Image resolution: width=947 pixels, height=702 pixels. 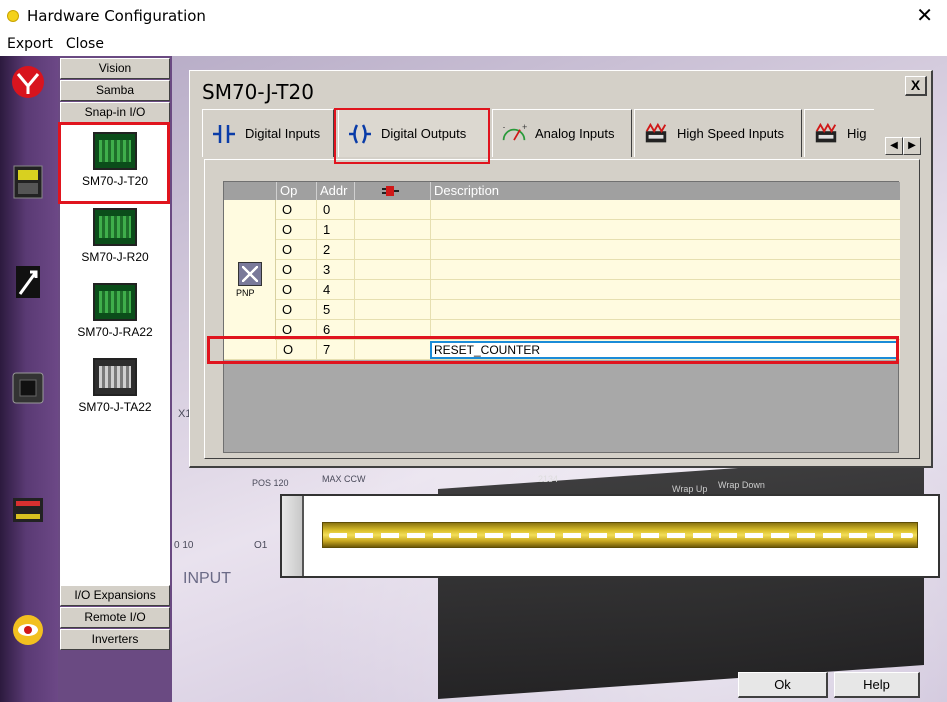 I want to click on module-sm70-j-ta22: SM70-J-TA22, so click(x=115, y=389).